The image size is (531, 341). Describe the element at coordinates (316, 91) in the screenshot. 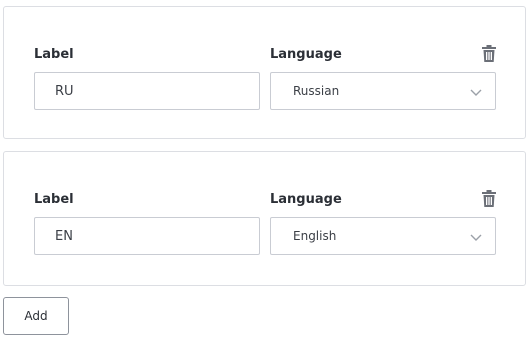

I see `language-select-value: Russian` at that location.